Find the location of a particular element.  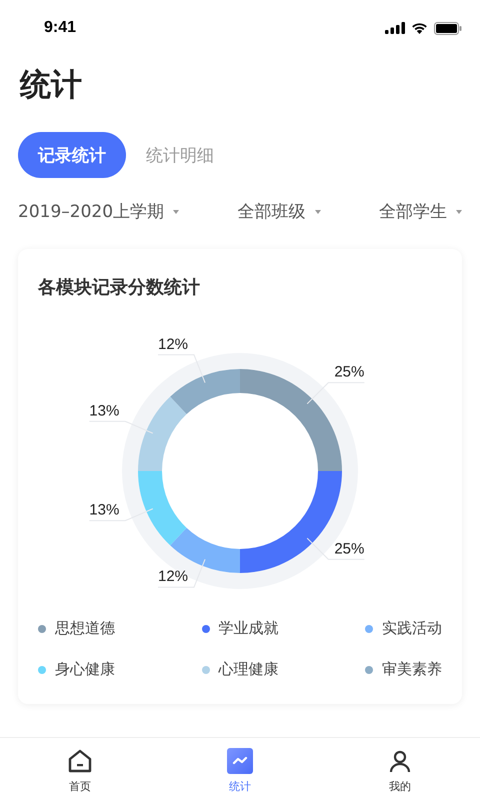

filter-dropdown: 全部学生 is located at coordinates (420, 211).